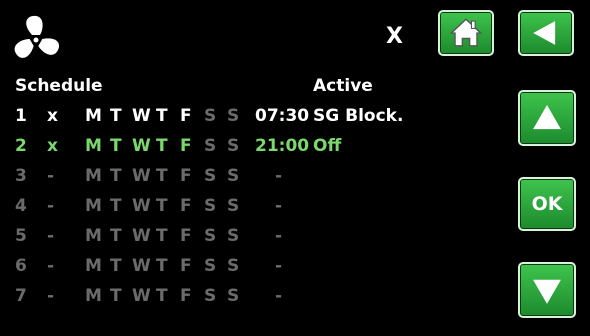  Describe the element at coordinates (255, 211) in the screenshot. I see `schedule-row: 4-MTWTFSS-` at that location.